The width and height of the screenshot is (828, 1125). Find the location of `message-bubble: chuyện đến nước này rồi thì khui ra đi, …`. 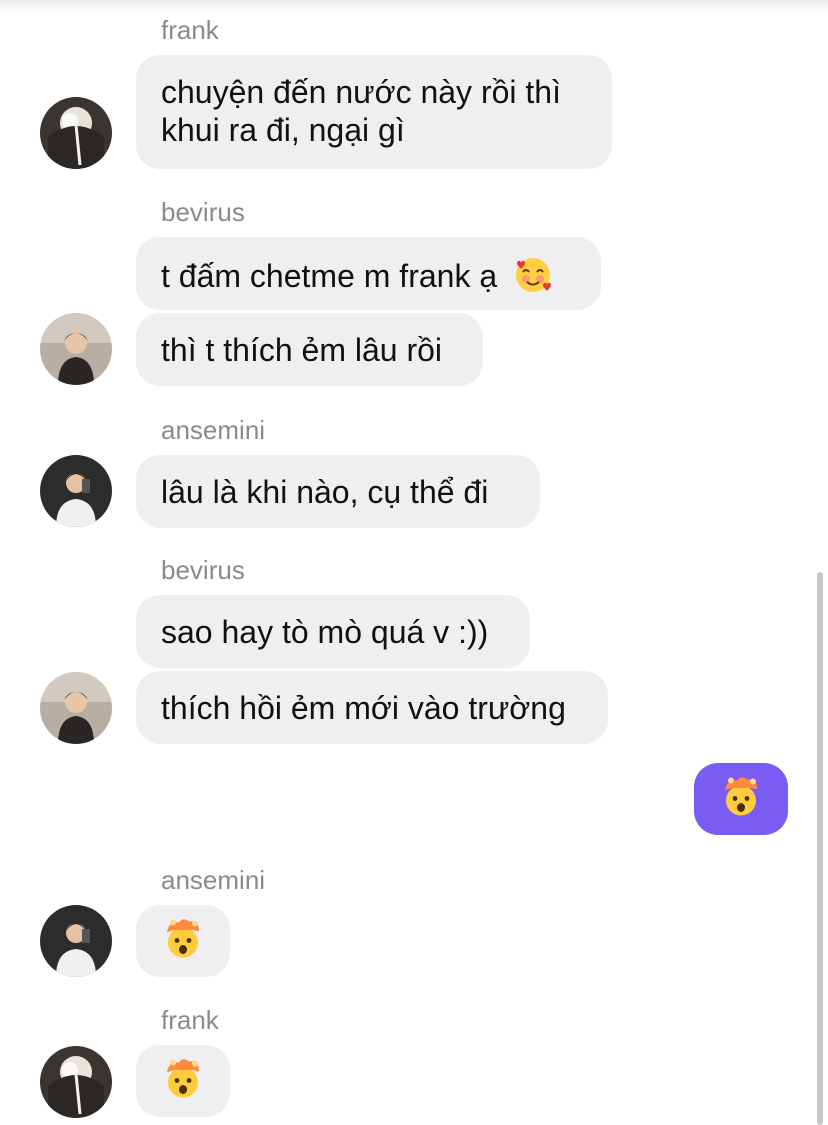

message-bubble: chuyện đến nước này rồi thì khui ra đi, … is located at coordinates (374, 112).